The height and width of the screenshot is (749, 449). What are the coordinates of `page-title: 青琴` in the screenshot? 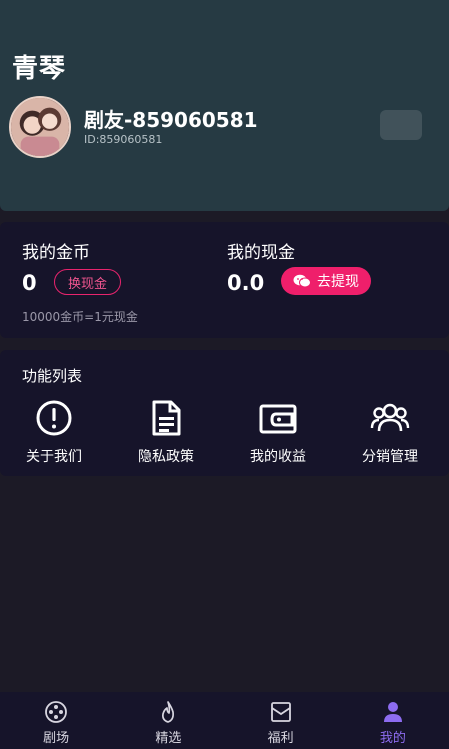 It's located at (39, 69).